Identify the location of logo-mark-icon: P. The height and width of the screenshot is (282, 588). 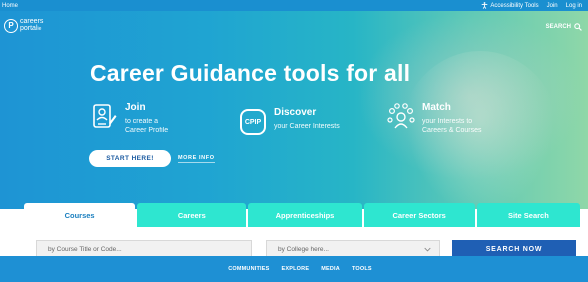
(11, 25).